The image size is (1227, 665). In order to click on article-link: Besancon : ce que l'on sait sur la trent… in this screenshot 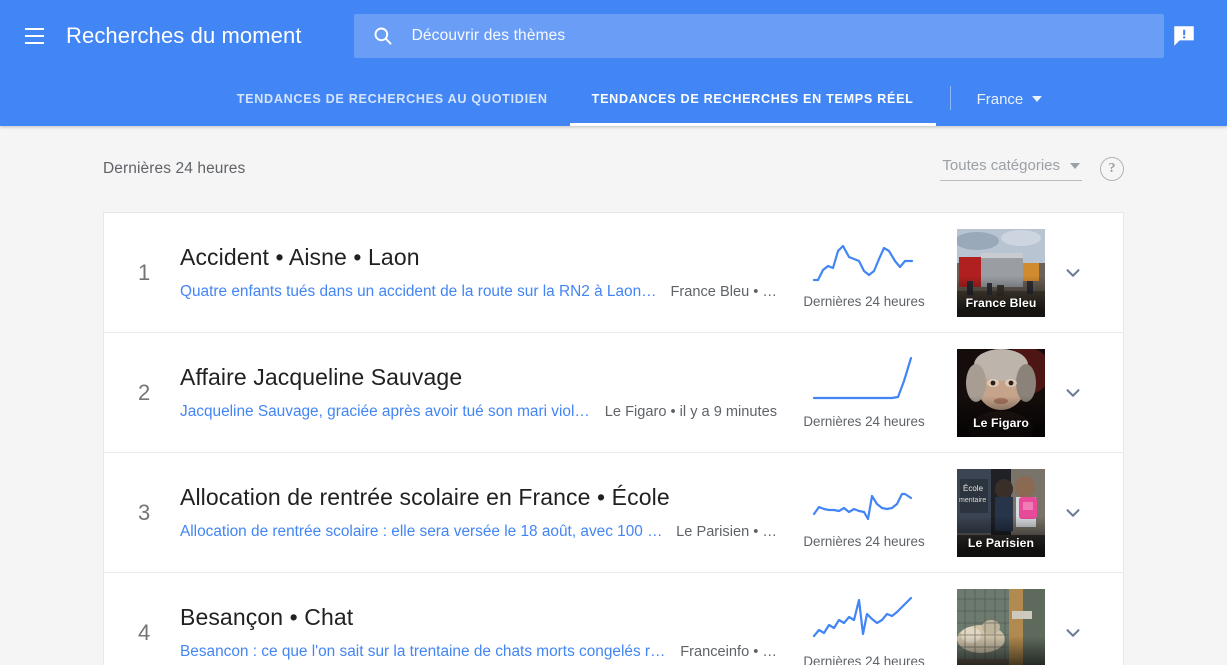, I will do `click(425, 652)`.